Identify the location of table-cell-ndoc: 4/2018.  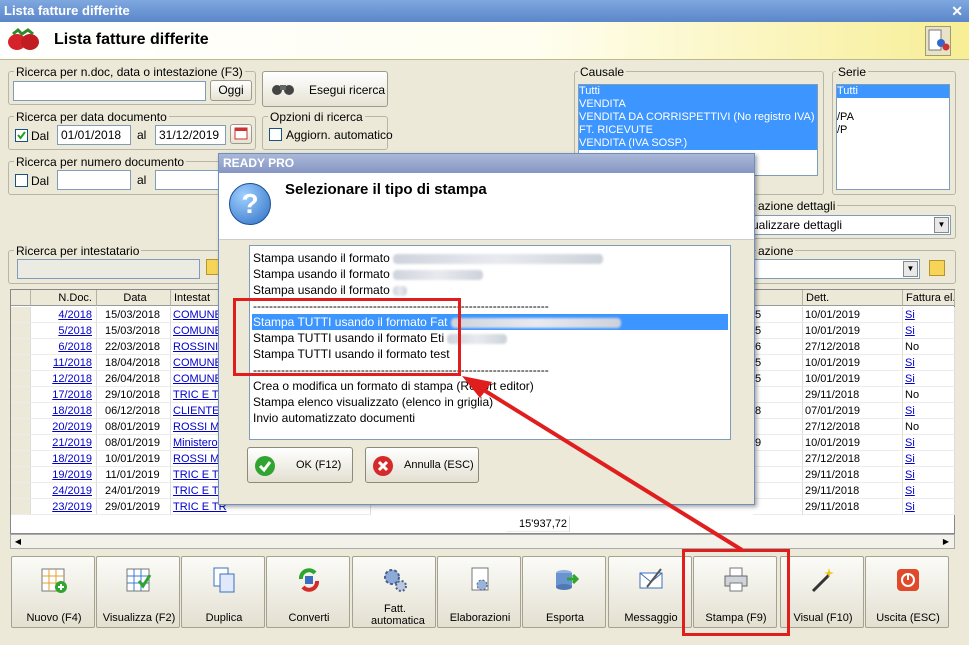
(64, 315).